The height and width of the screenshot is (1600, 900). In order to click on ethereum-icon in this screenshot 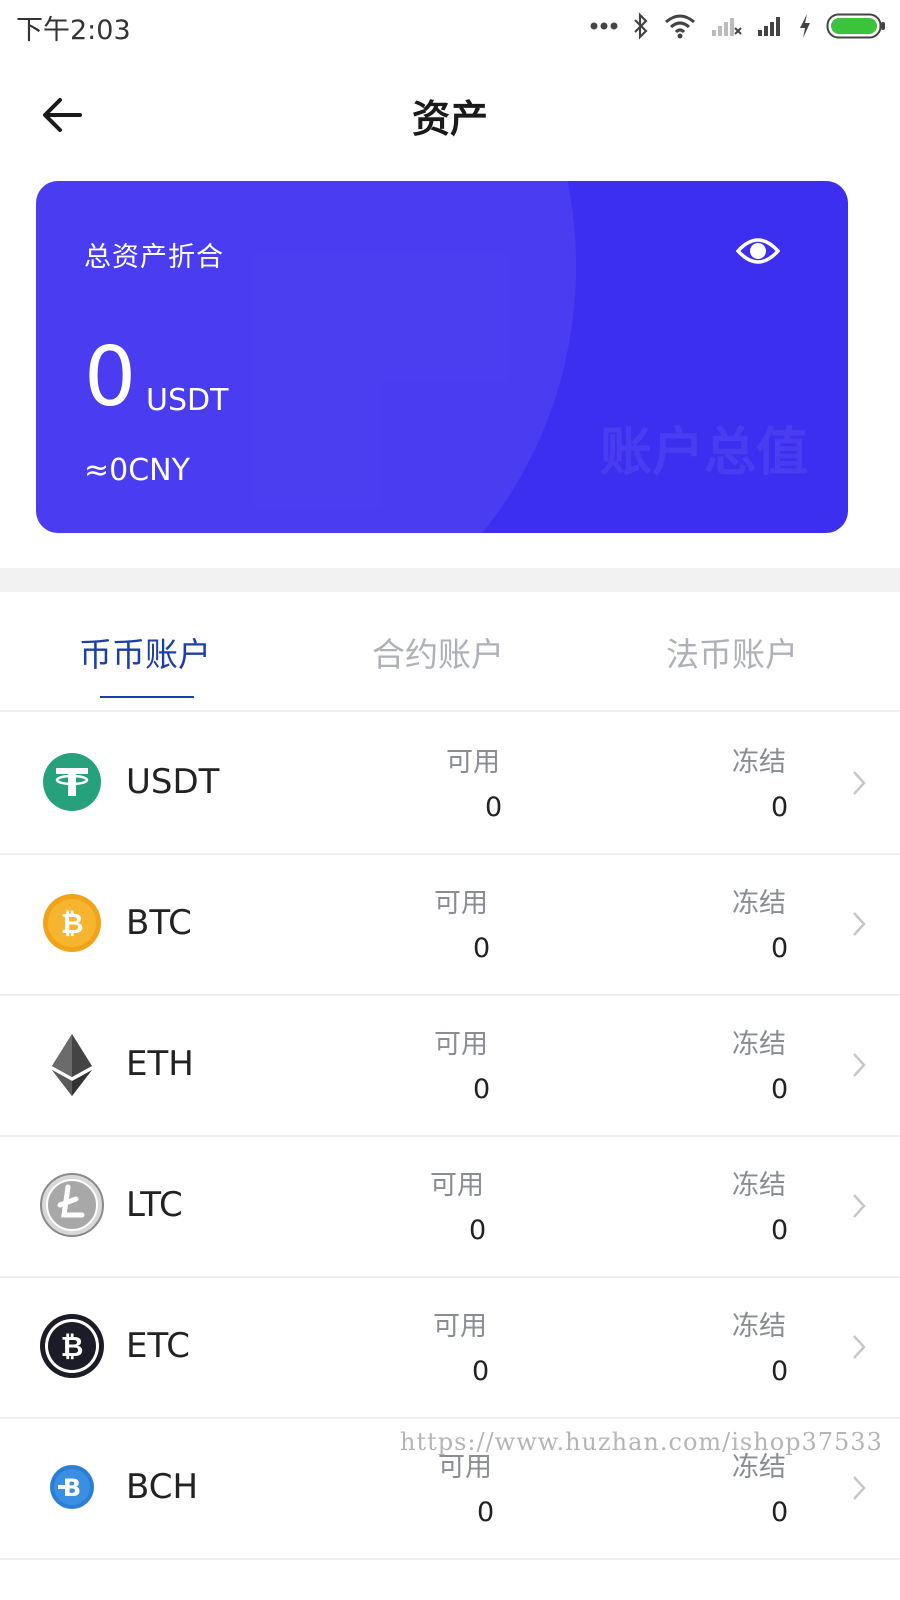, I will do `click(72, 1065)`.